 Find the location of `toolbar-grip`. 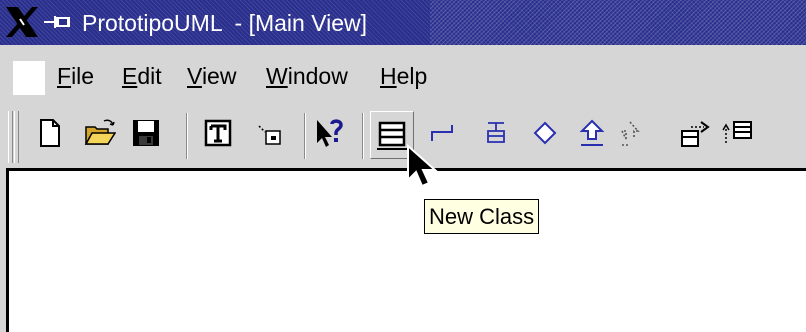

toolbar-grip is located at coordinates (10, 137).